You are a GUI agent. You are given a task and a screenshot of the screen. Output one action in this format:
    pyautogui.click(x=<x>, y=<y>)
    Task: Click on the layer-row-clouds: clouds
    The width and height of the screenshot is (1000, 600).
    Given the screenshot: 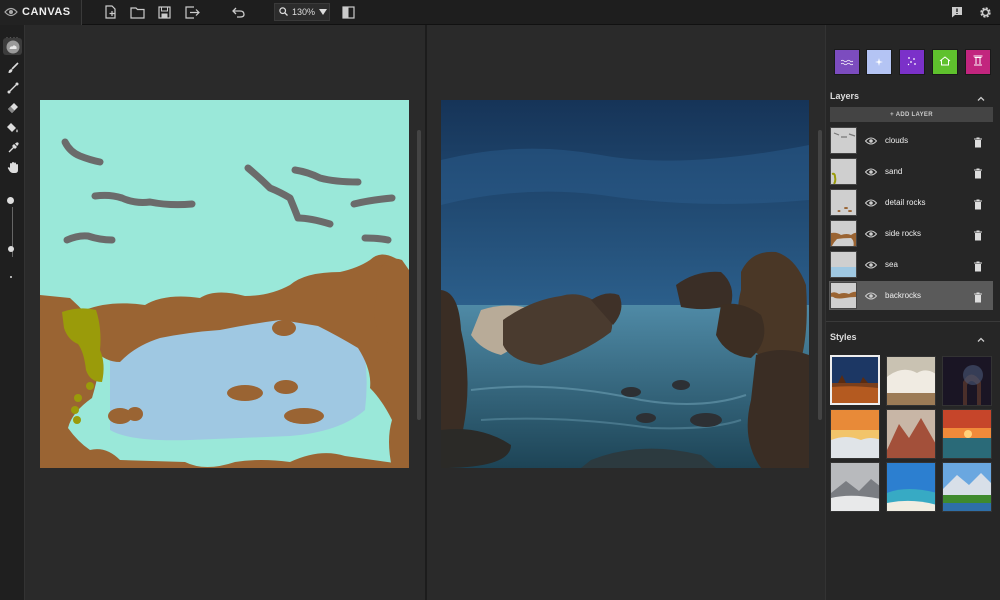 What is the action you would take?
    pyautogui.click(x=911, y=140)
    